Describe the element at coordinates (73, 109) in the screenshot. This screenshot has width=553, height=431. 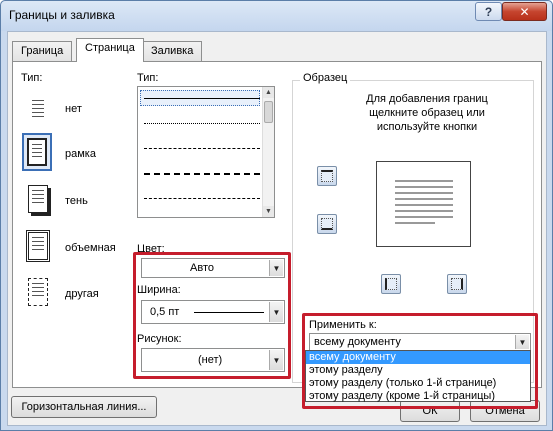
I see `setting-none-label: нет` at that location.